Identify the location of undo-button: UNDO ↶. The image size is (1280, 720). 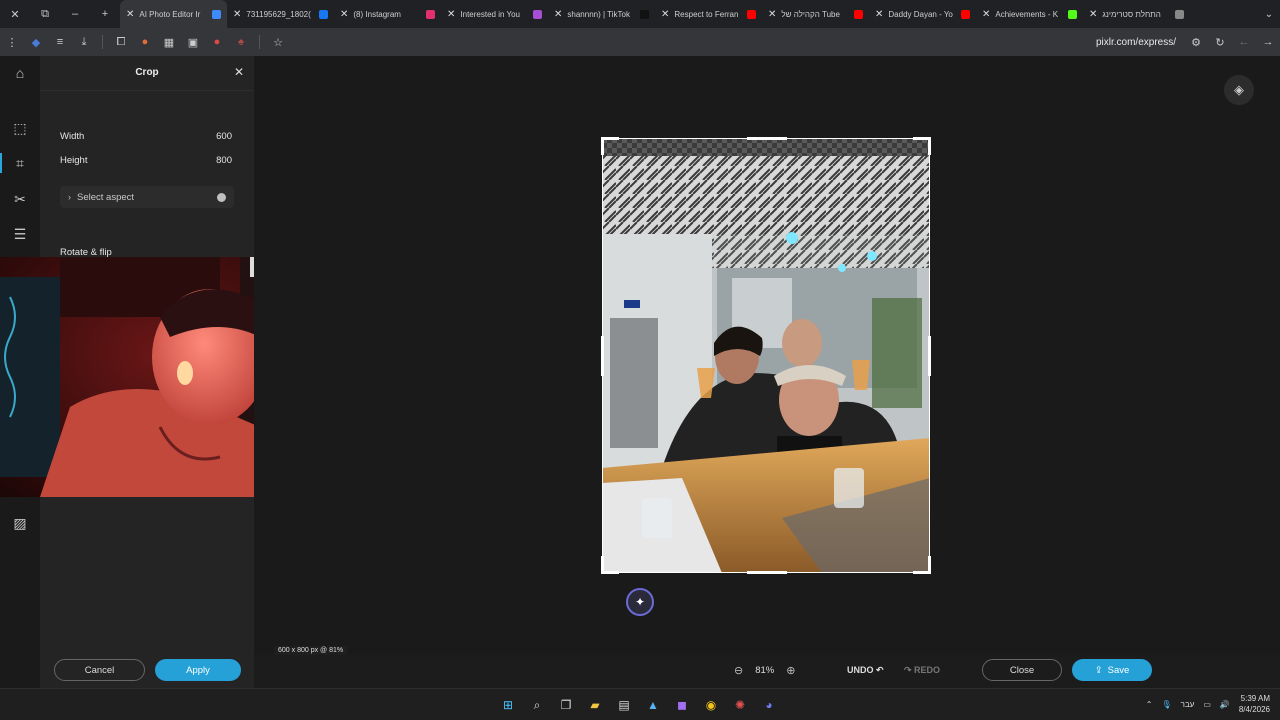
(865, 670).